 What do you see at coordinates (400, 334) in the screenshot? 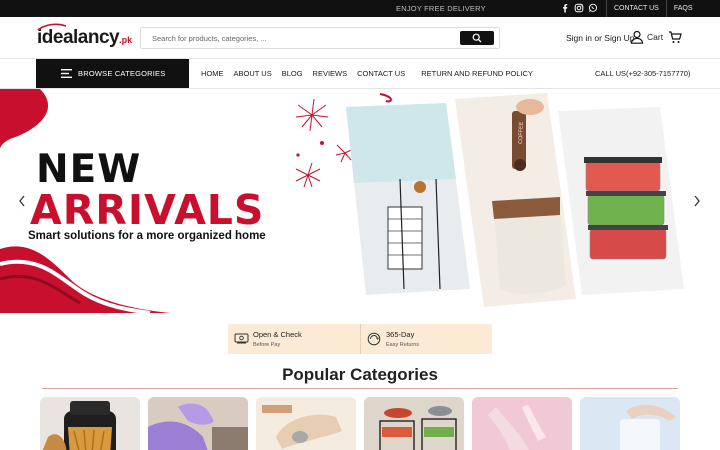
I see `feature-returns-title: 365-Day` at bounding box center [400, 334].